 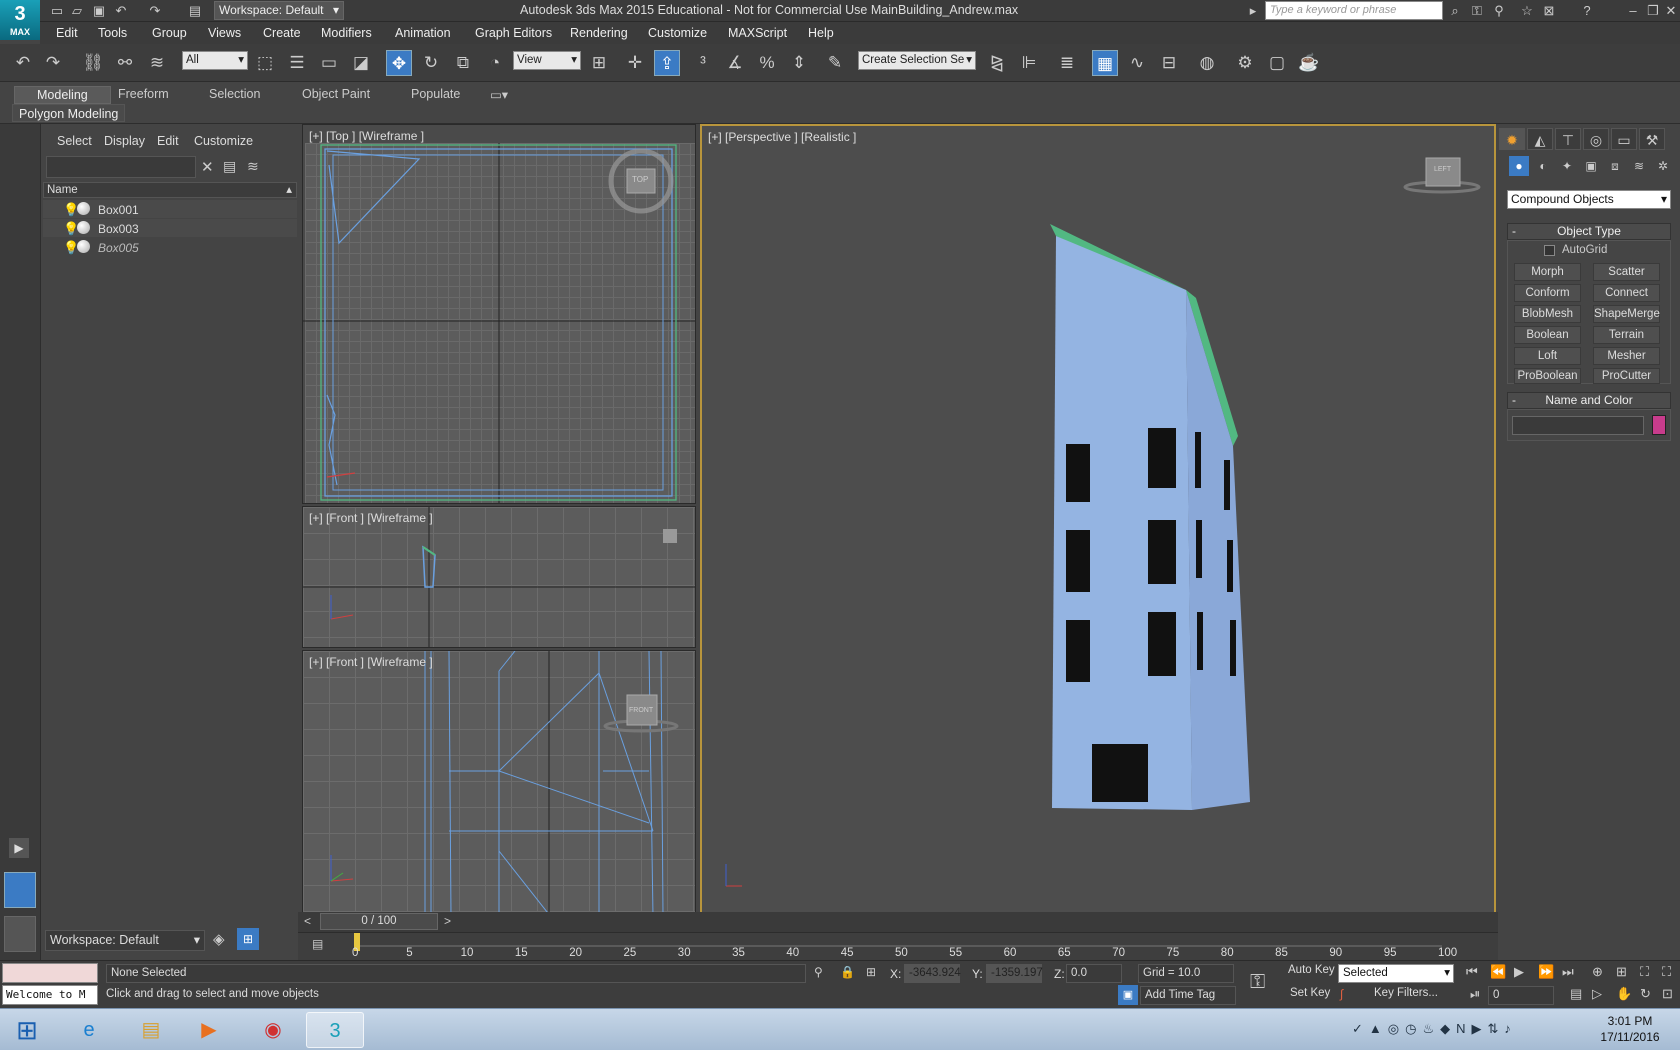 I want to click on explorer-menu-select: Select, so click(x=74, y=141).